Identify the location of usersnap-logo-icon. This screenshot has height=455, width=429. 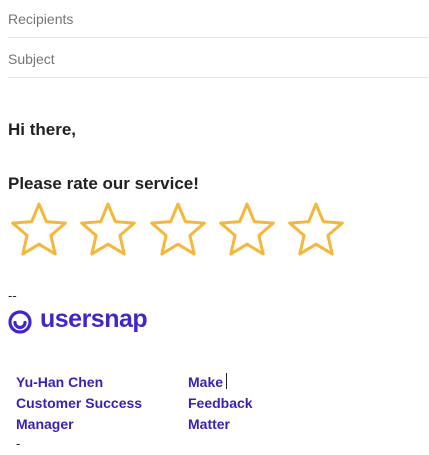
(20, 322).